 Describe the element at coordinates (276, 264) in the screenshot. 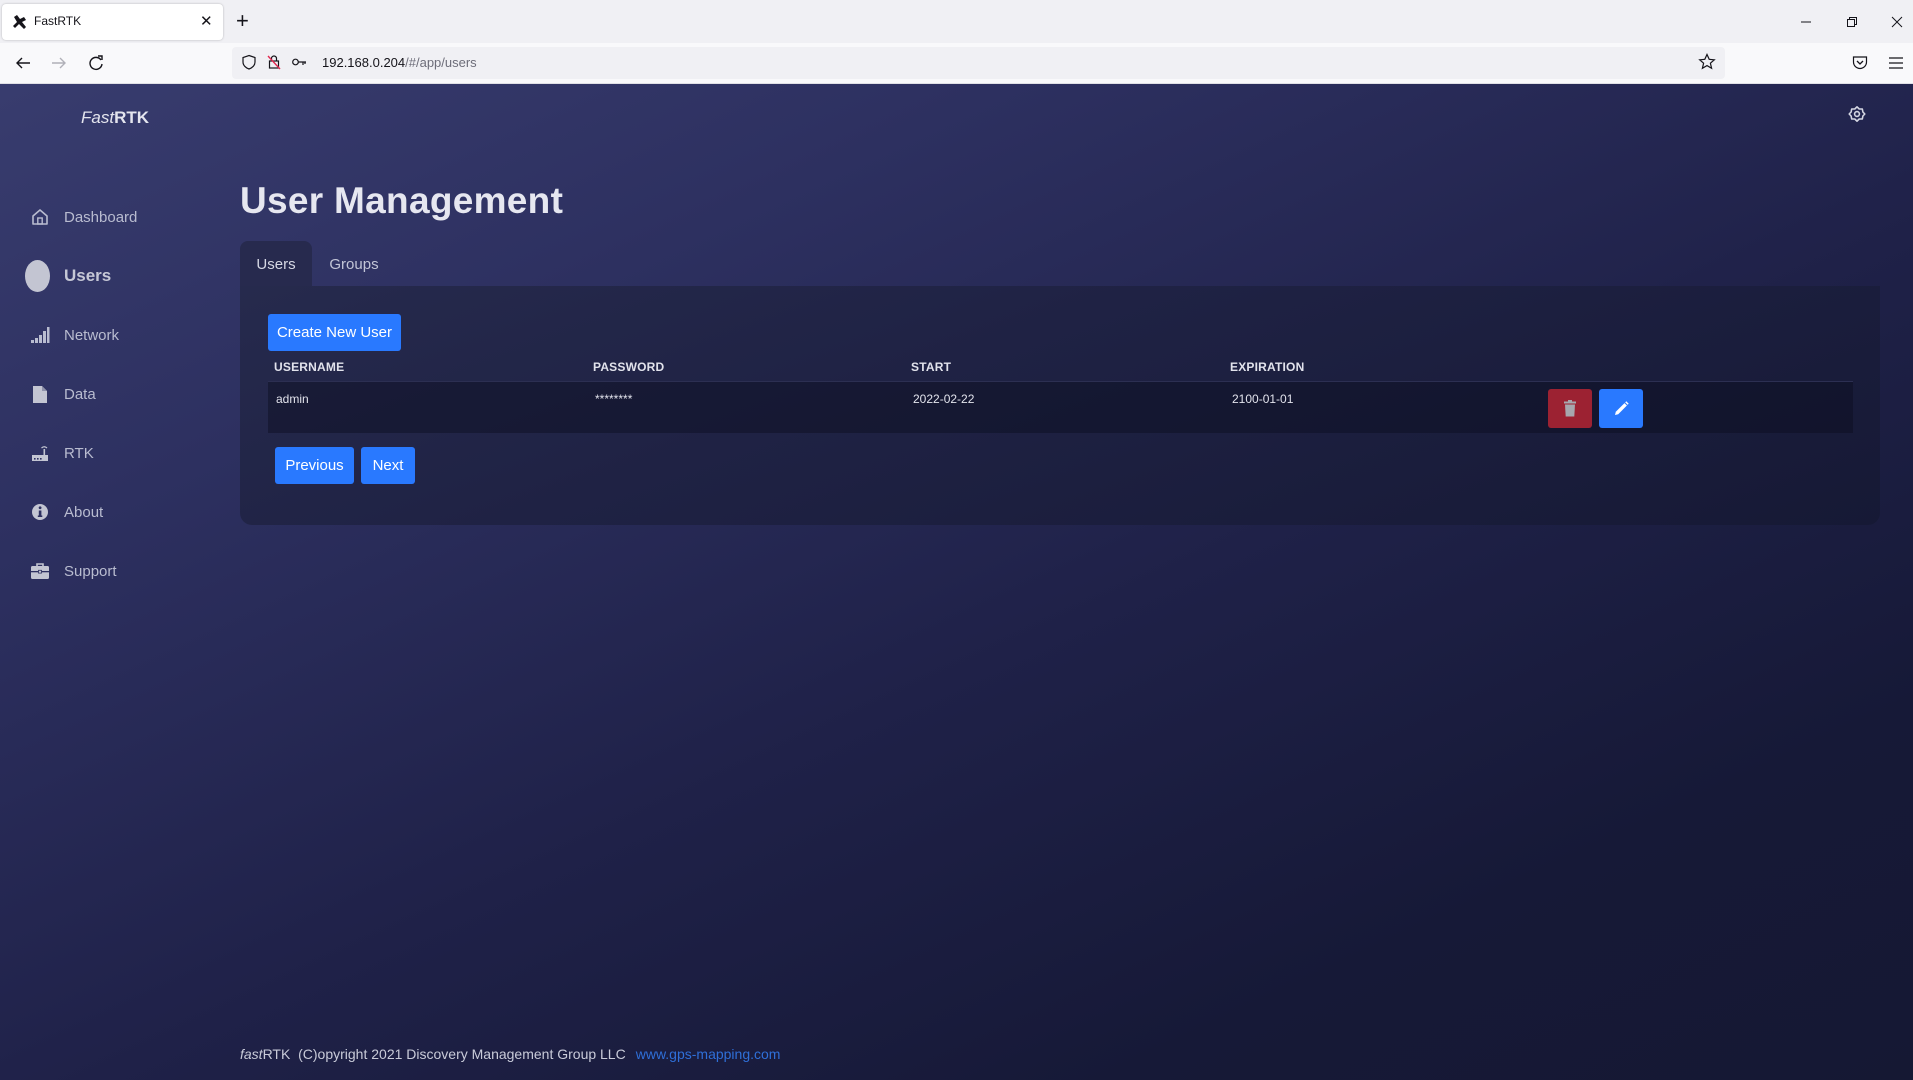

I see `tab-users: Users` at that location.